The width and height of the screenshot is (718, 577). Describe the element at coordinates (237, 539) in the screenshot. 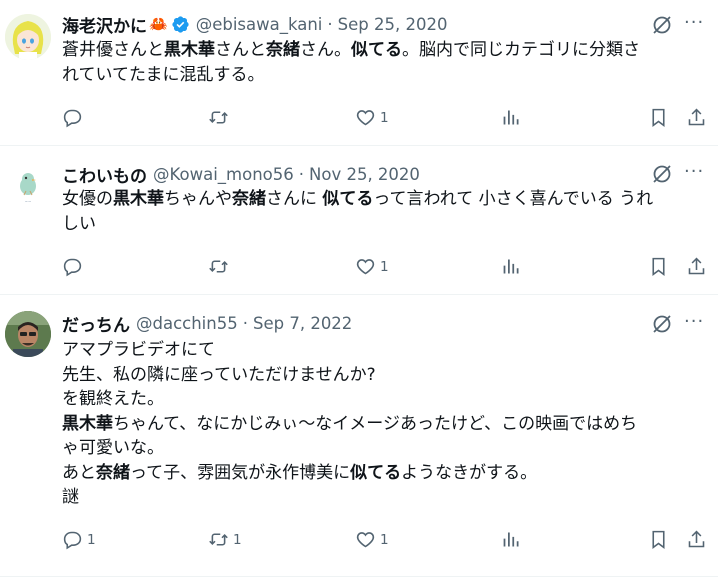

I see `retweet-count: 1` at that location.